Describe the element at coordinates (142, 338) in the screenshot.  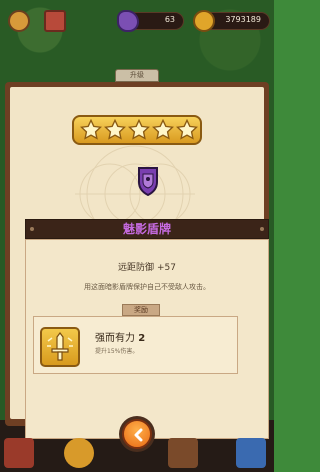
I see `reward-level: 2` at that location.